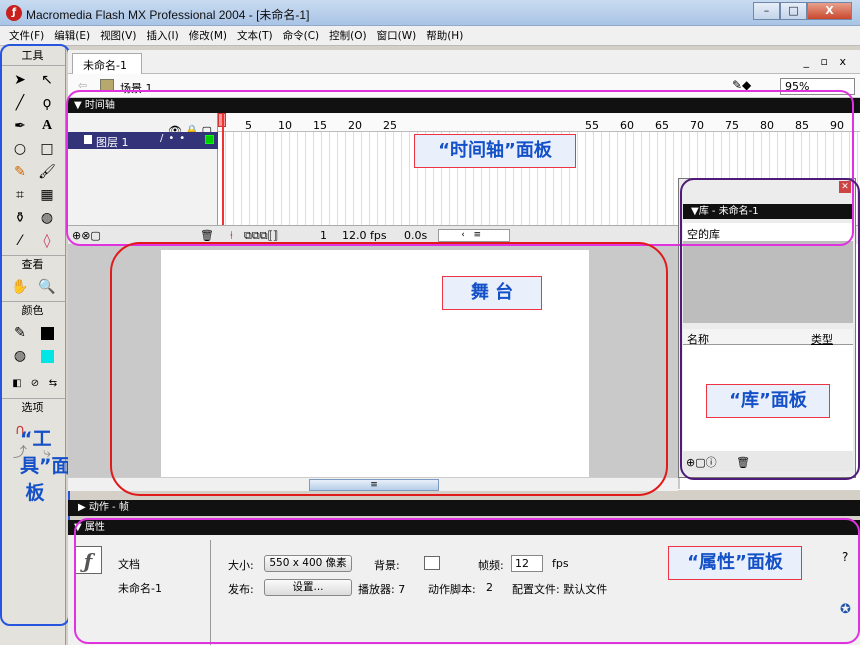 The height and width of the screenshot is (645, 860). I want to click on maximize-button: □, so click(793, 11).